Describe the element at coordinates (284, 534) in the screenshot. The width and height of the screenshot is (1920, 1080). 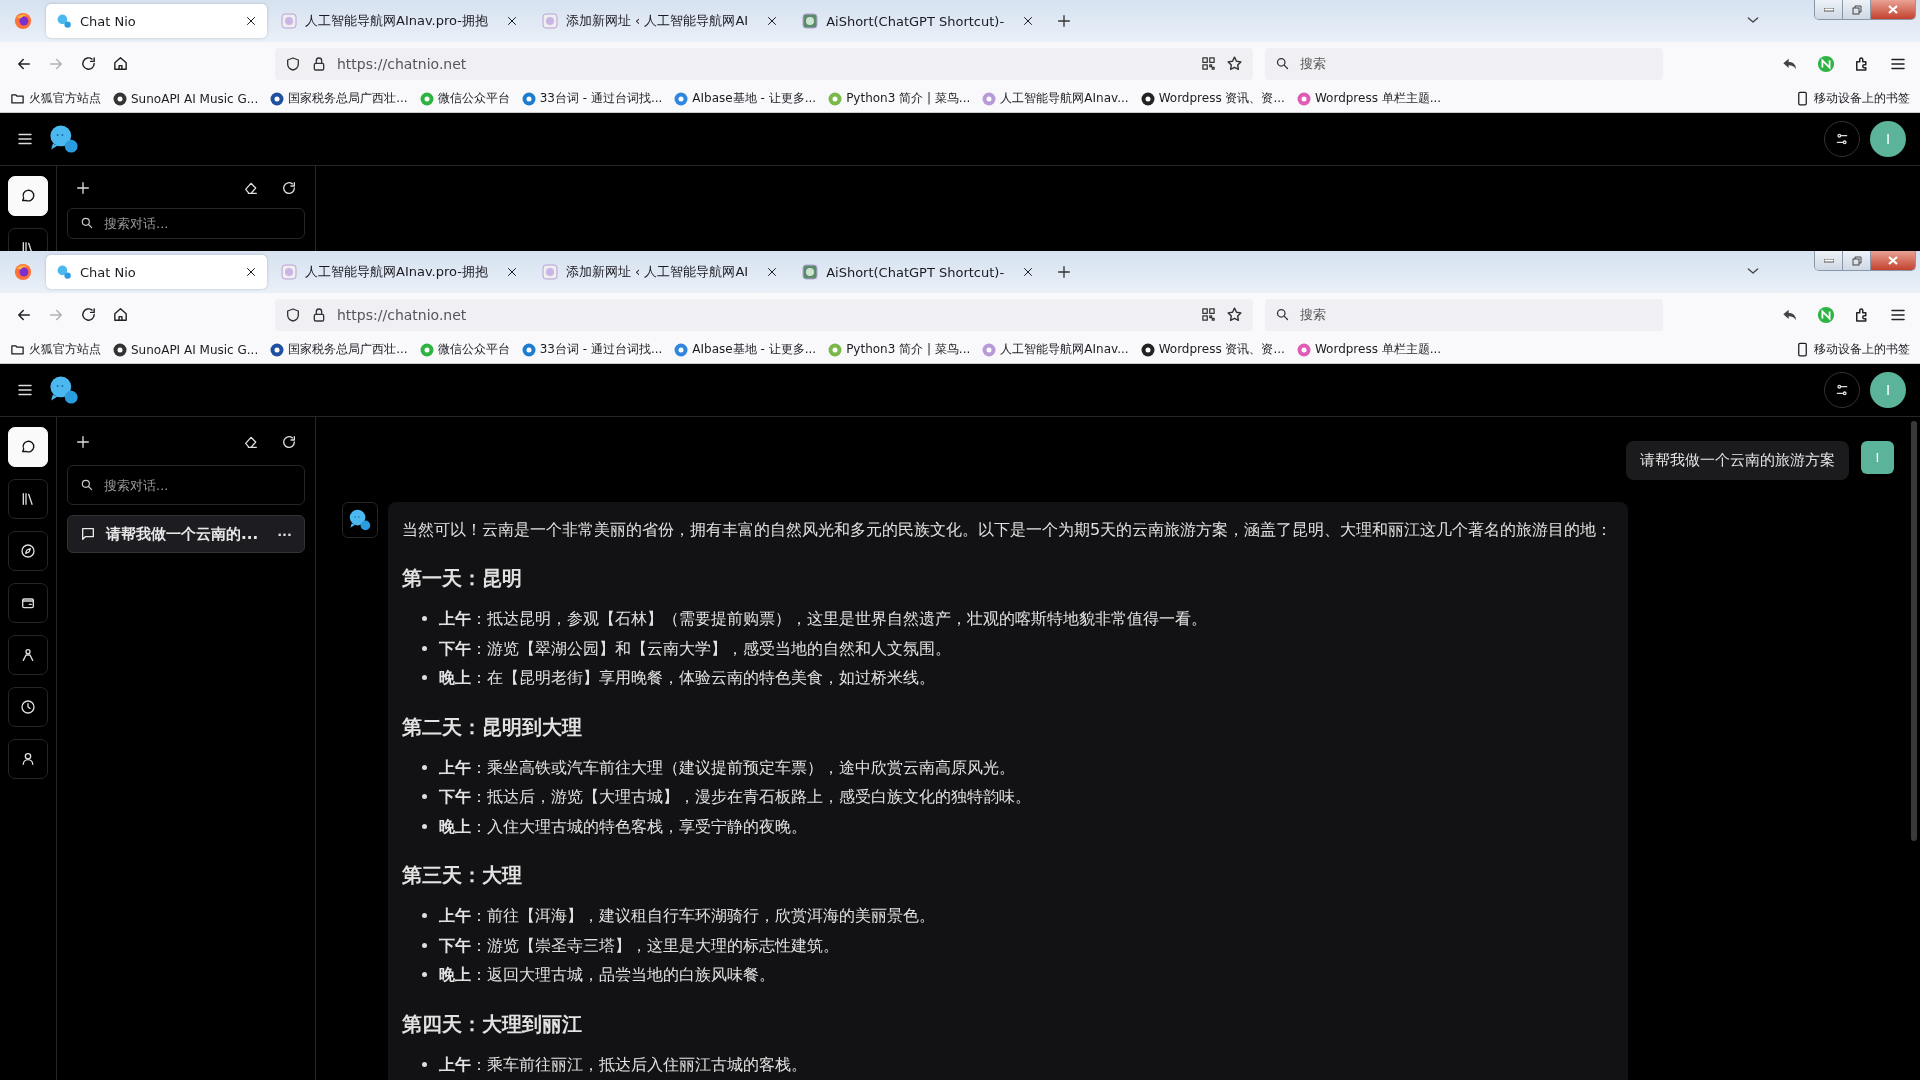
I see `more-button: ···` at that location.